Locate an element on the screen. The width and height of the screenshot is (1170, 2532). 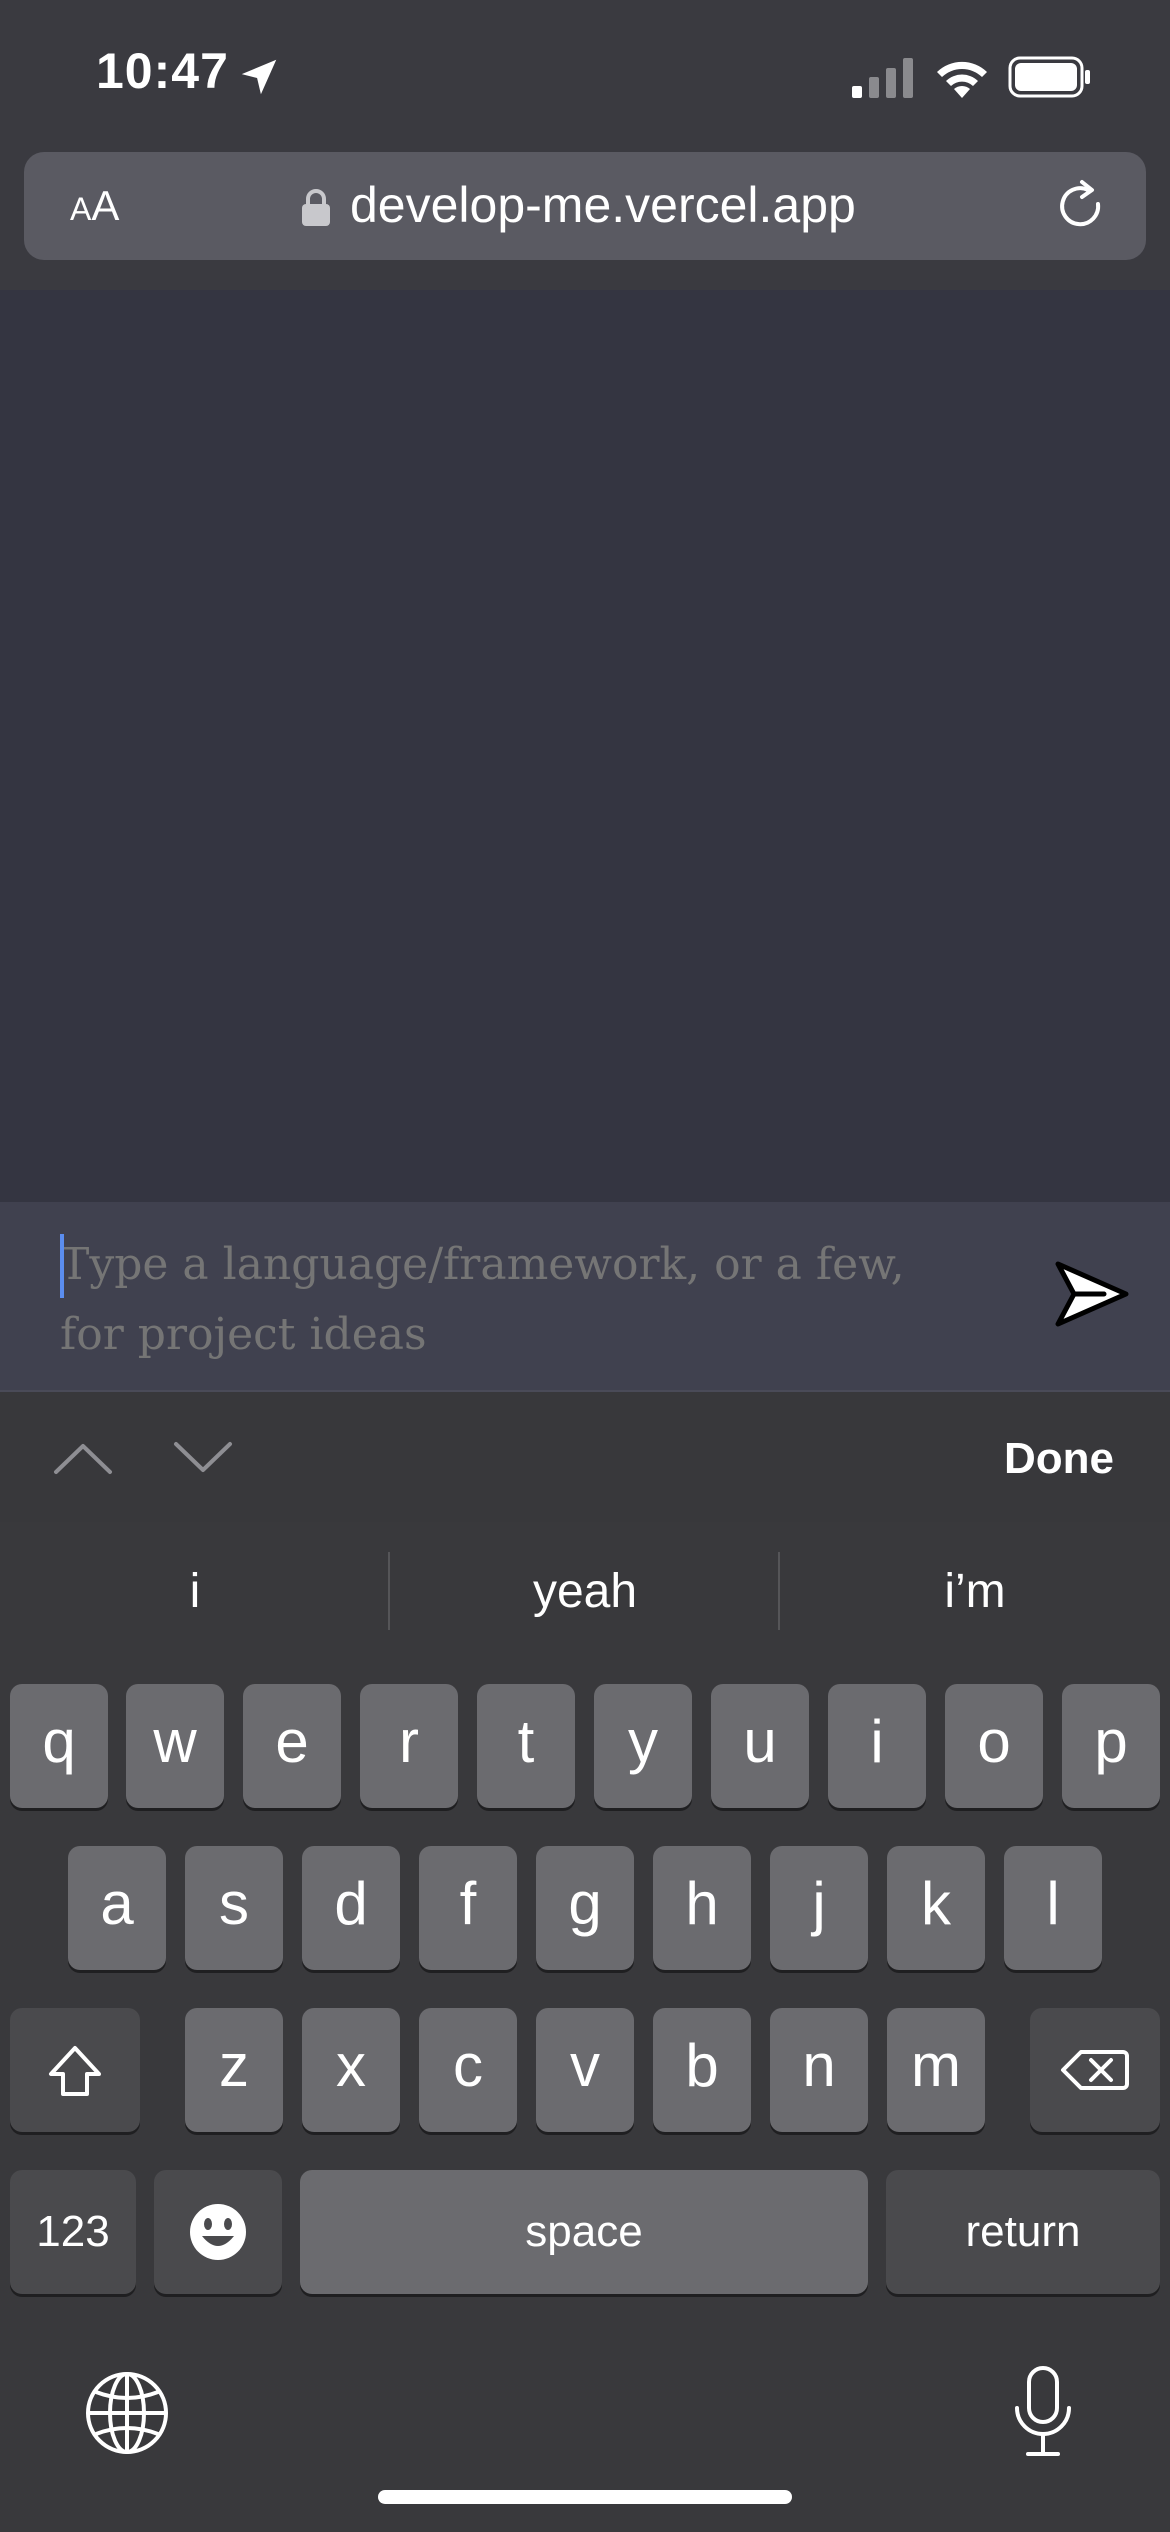
key-t: t is located at coordinates (526, 1746).